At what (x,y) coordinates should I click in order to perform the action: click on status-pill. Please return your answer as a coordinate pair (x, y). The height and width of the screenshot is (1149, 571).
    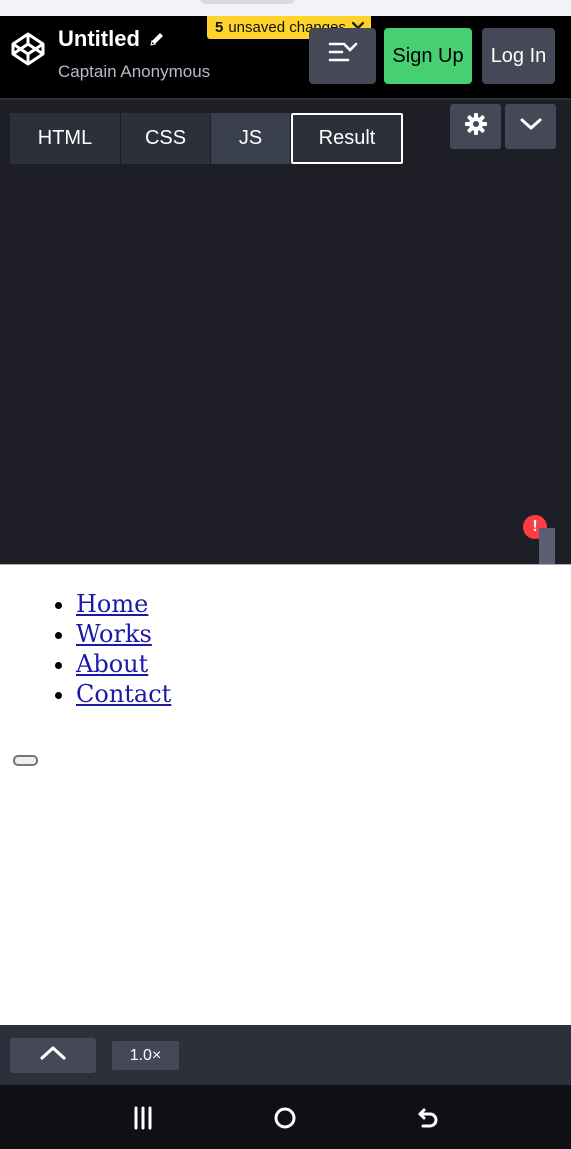
    Looking at the image, I should click on (247, 2).